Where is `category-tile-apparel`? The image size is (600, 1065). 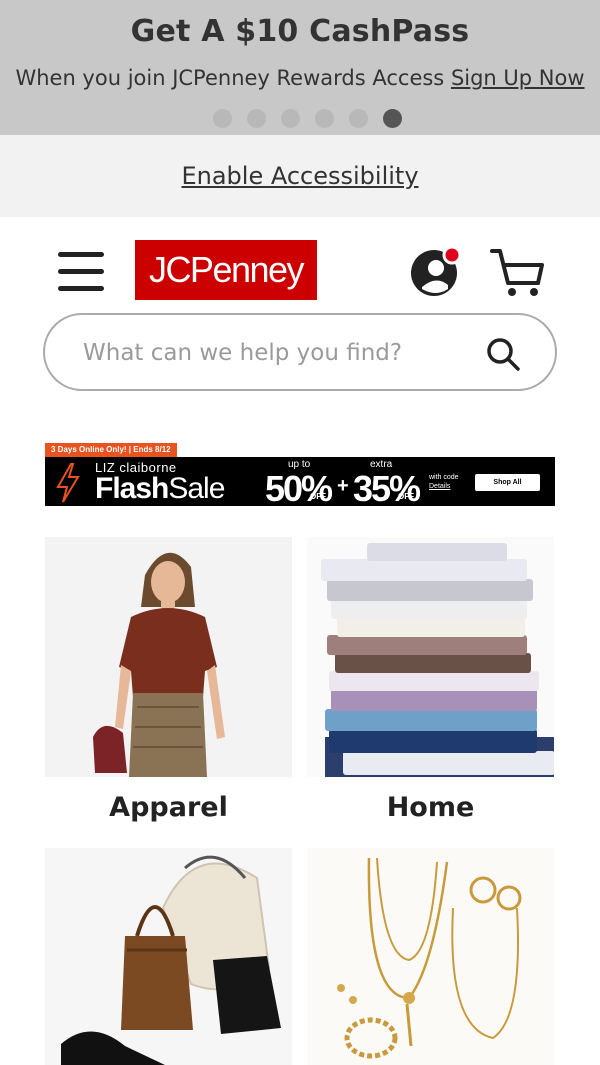 category-tile-apparel is located at coordinates (168, 657).